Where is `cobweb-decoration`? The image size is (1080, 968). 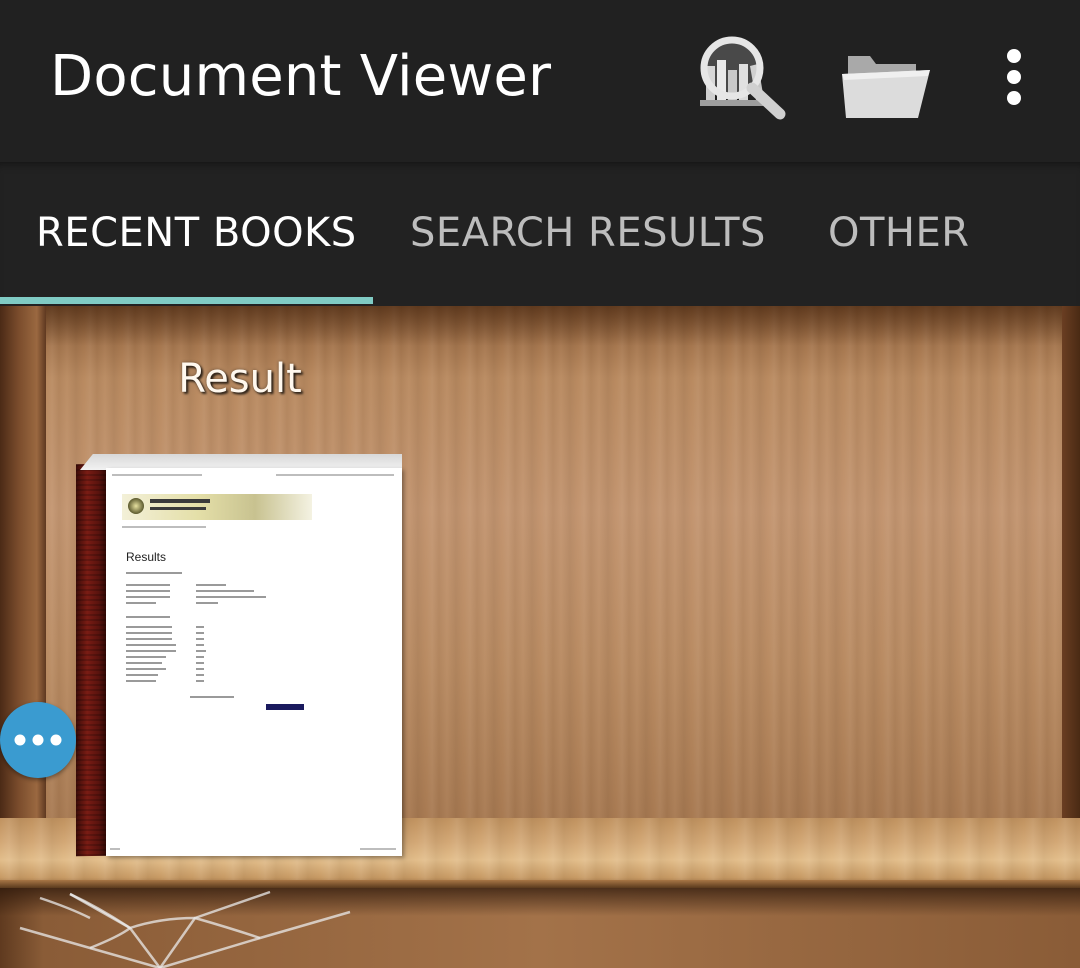 cobweb-decoration is located at coordinates (185, 929).